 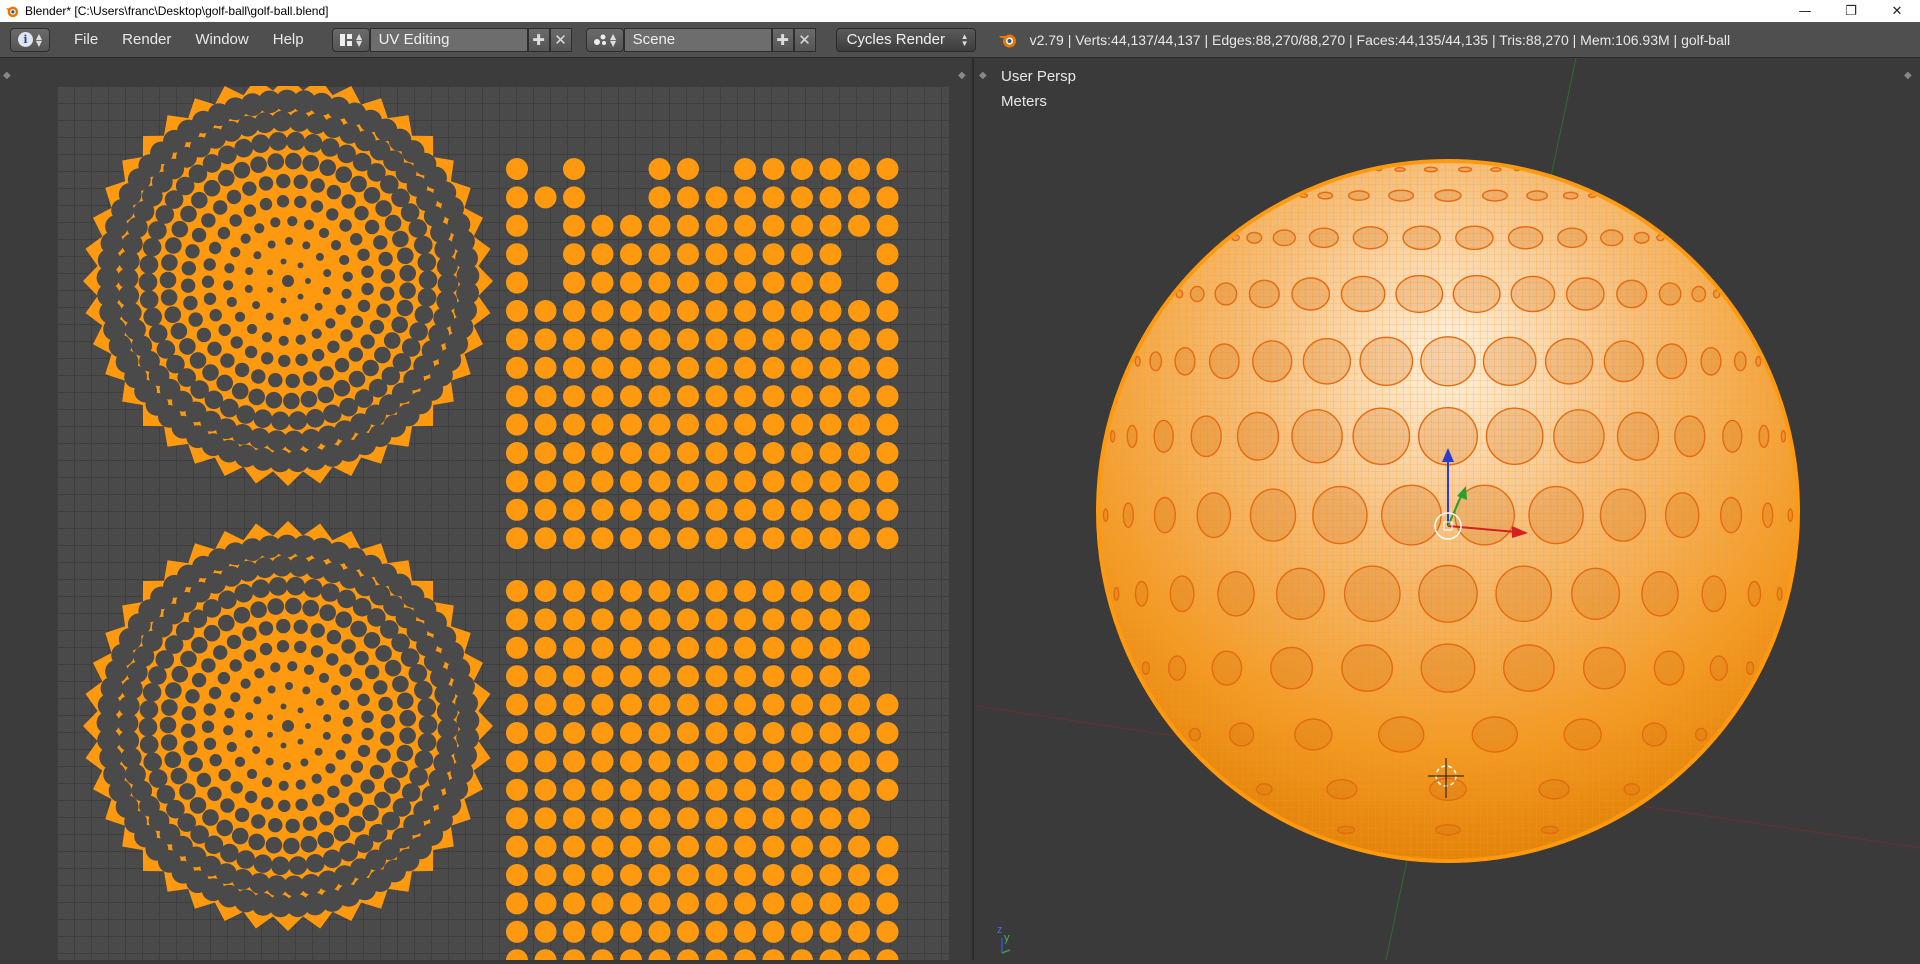 What do you see at coordinates (1805, 11) in the screenshot?
I see `minimize-button: —` at bounding box center [1805, 11].